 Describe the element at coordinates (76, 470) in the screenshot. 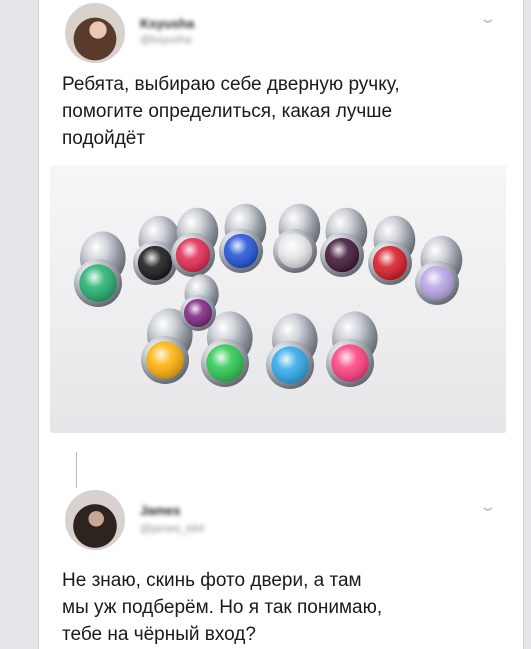

I see `thread-connector` at that location.